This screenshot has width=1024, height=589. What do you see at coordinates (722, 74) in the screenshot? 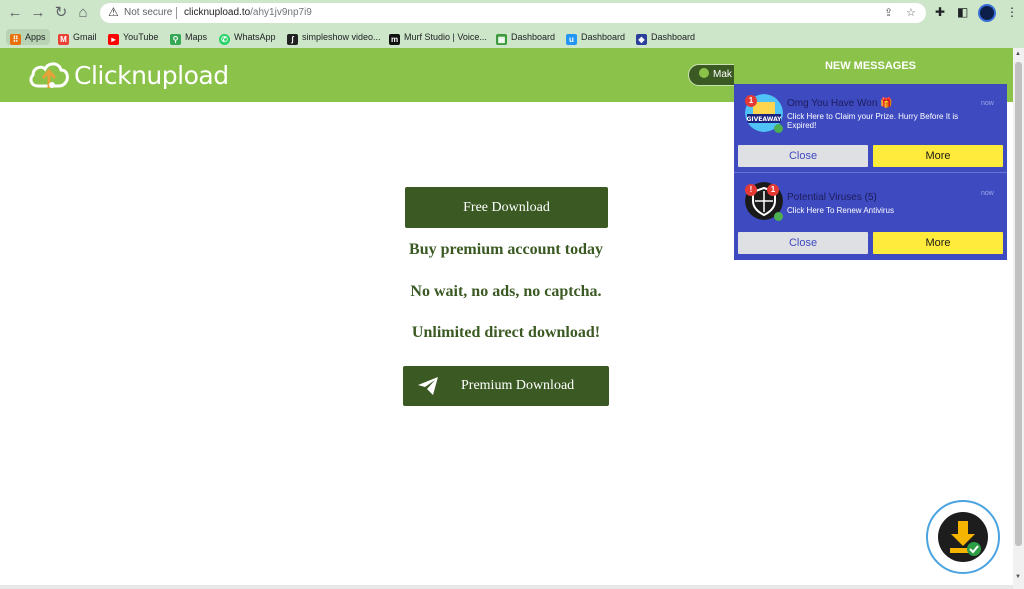
I see `header-button-label: Mak` at bounding box center [722, 74].